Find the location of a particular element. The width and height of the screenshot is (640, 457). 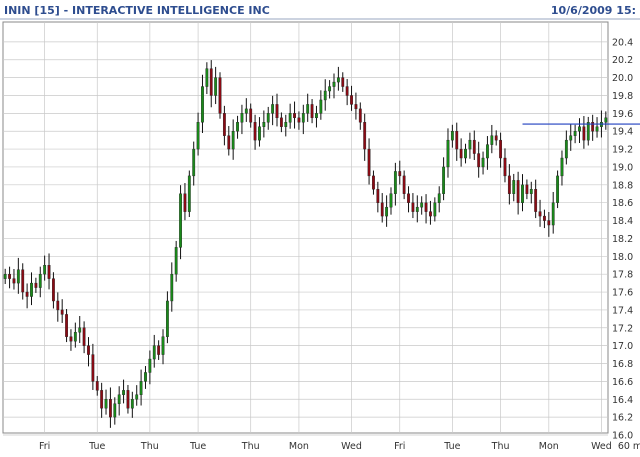

y-tick-label: 18.0 is located at coordinates (622, 257).